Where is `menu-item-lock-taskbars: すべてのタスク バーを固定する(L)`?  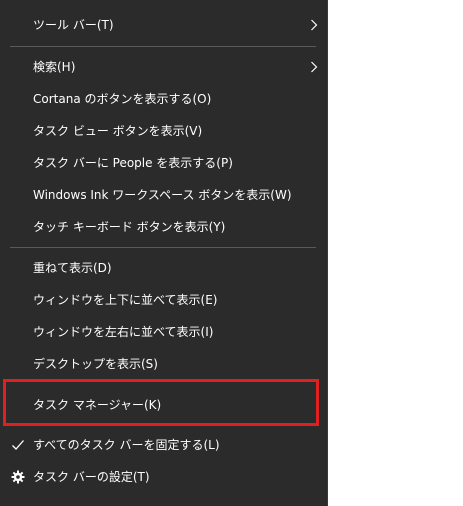
menu-item-lock-taskbars: すべてのタスク バーを固定する(L) is located at coordinates (164, 445).